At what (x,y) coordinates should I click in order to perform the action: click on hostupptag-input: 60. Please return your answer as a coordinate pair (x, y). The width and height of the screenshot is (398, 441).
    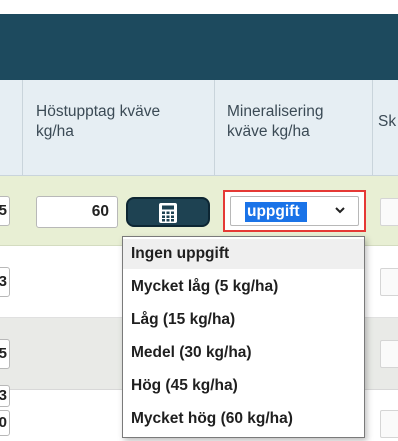
    Looking at the image, I should click on (77, 212).